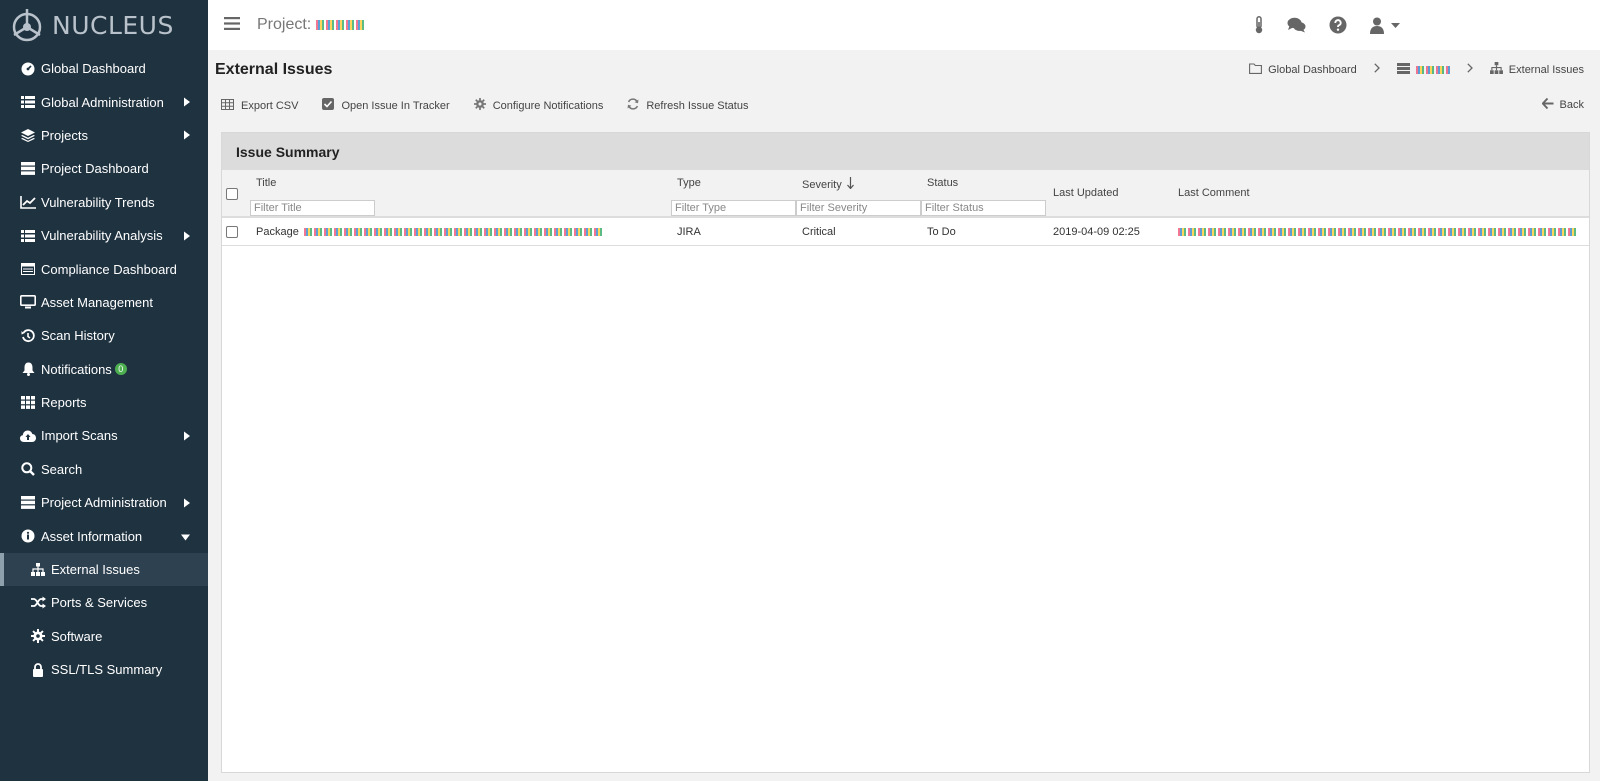 The width and height of the screenshot is (1600, 781). I want to click on configure-notifications-label: Configure Notifications, so click(548, 105).